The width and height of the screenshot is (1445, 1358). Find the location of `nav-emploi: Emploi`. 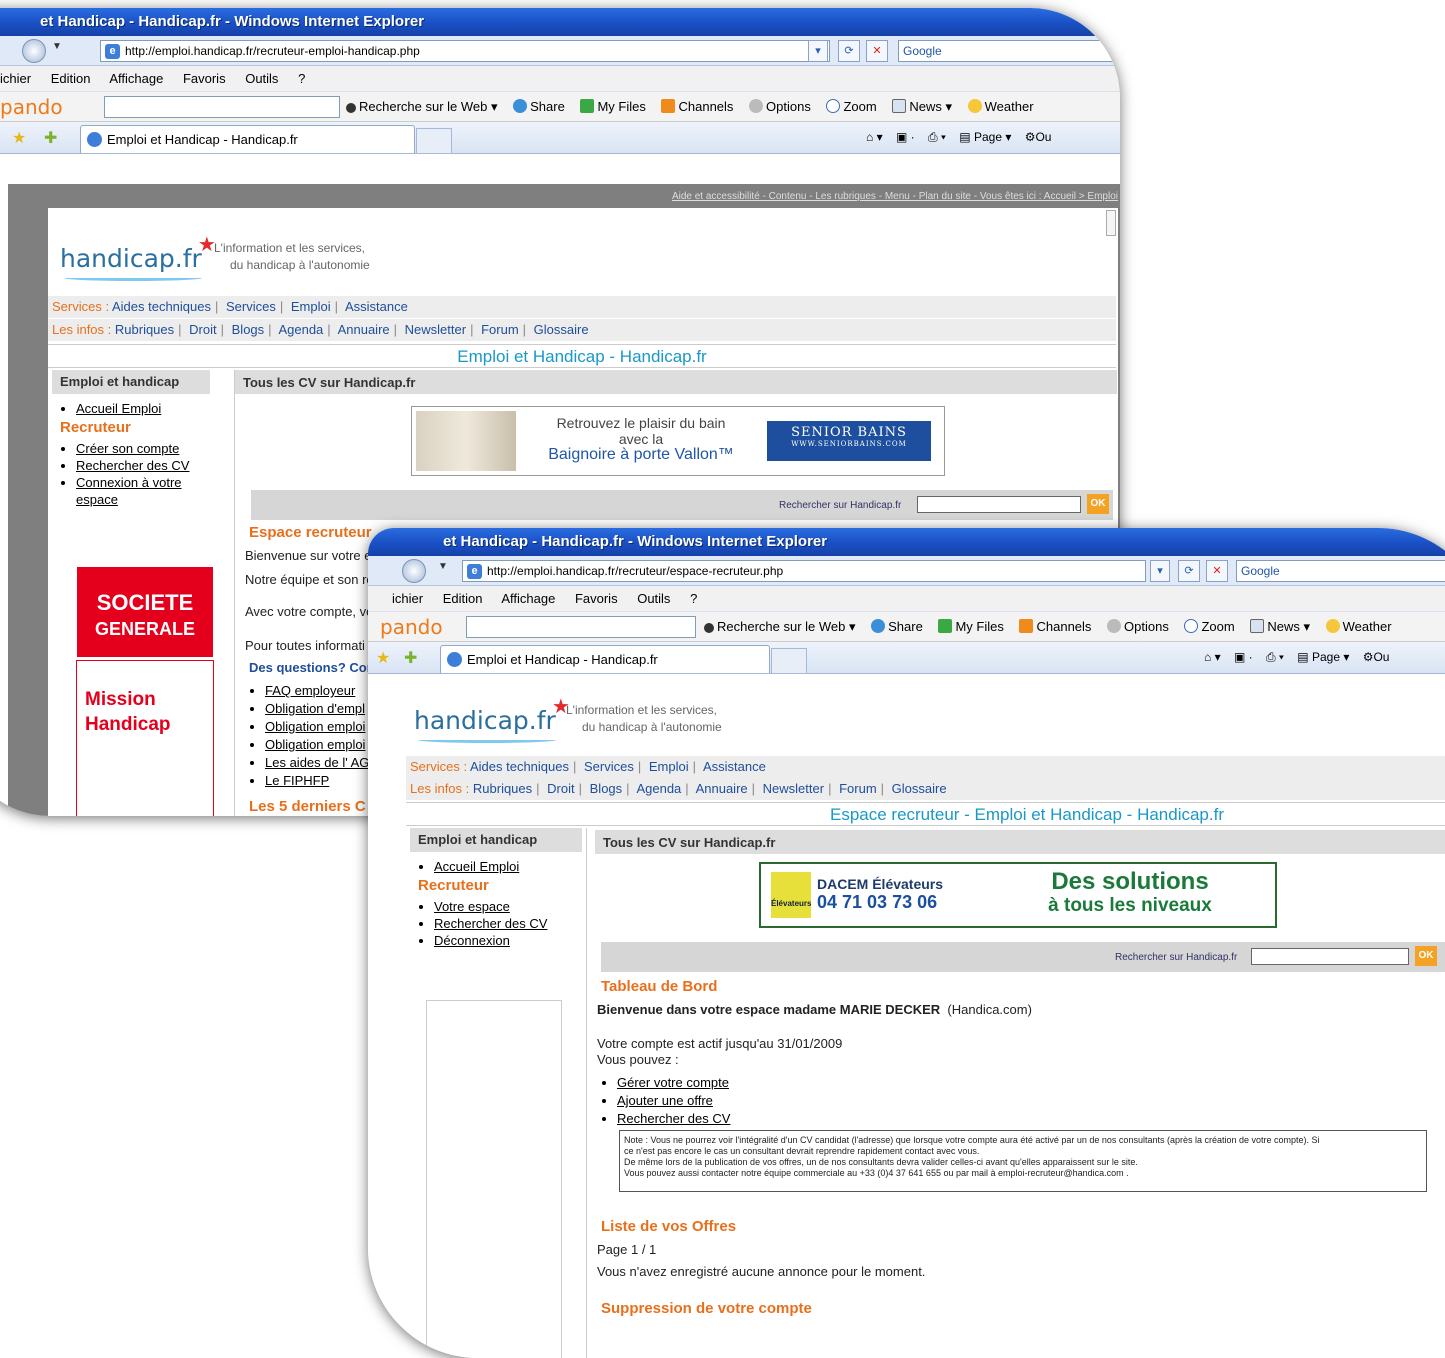

nav-emploi: Emploi is located at coordinates (311, 306).